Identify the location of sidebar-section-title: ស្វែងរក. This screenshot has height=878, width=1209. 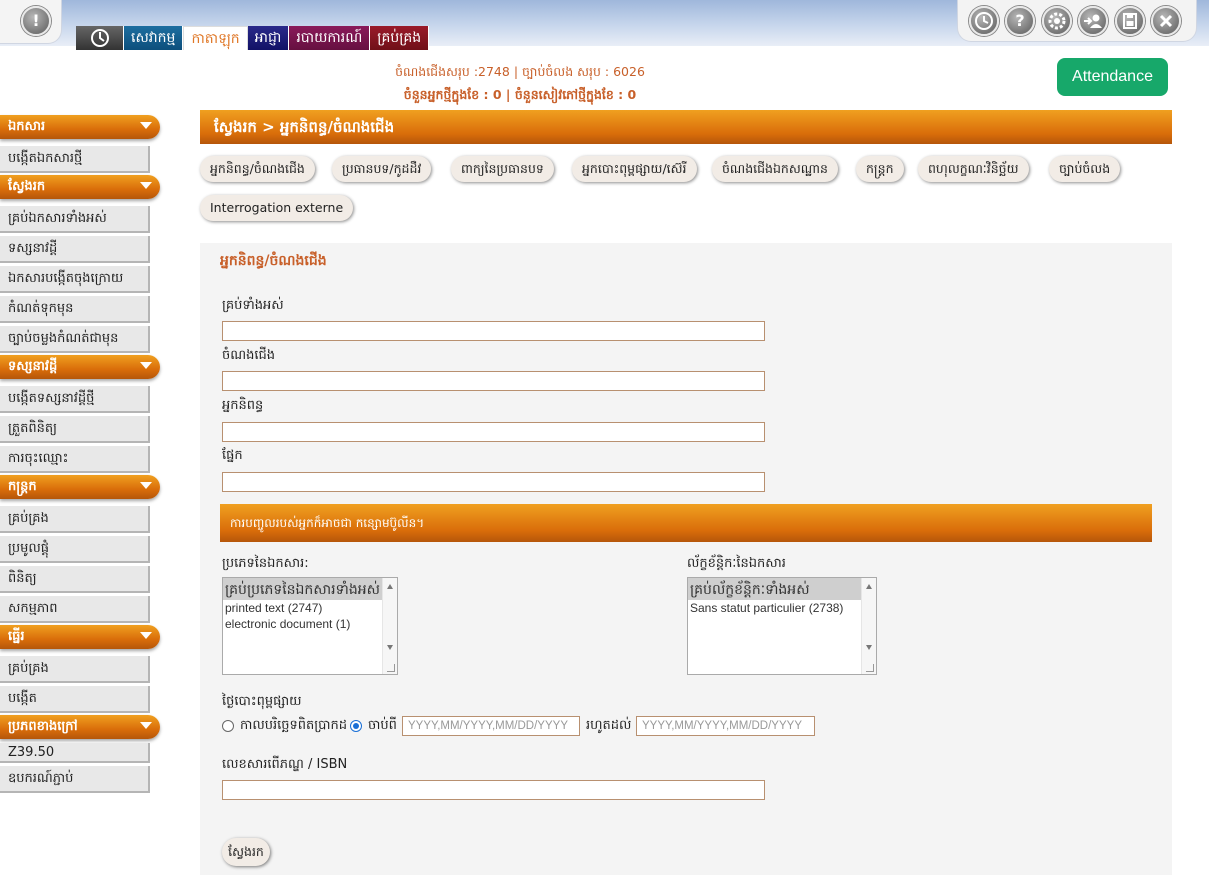
(27, 186).